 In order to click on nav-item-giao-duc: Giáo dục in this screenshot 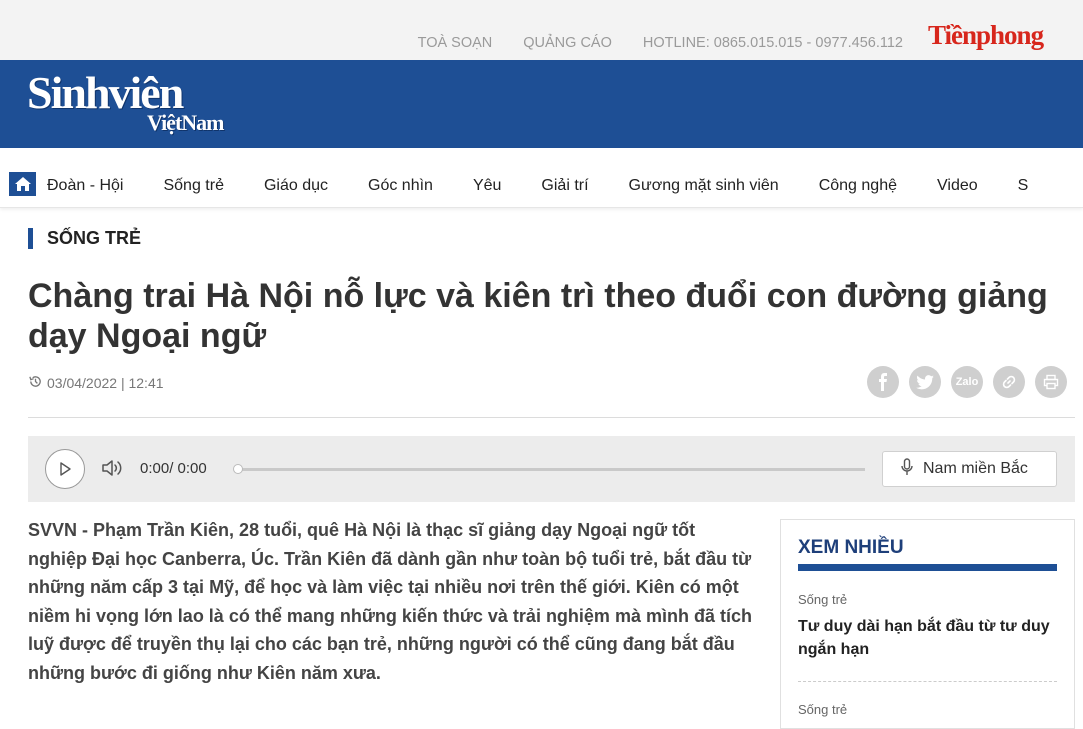, I will do `click(296, 186)`.